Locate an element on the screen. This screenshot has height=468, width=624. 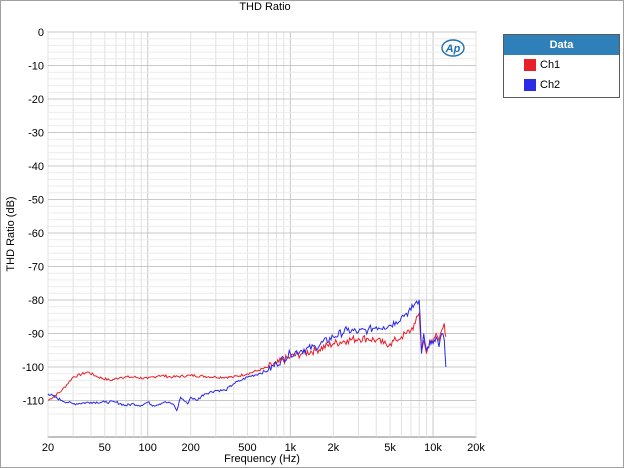
x-tick-label: 20k is located at coordinates (476, 448).